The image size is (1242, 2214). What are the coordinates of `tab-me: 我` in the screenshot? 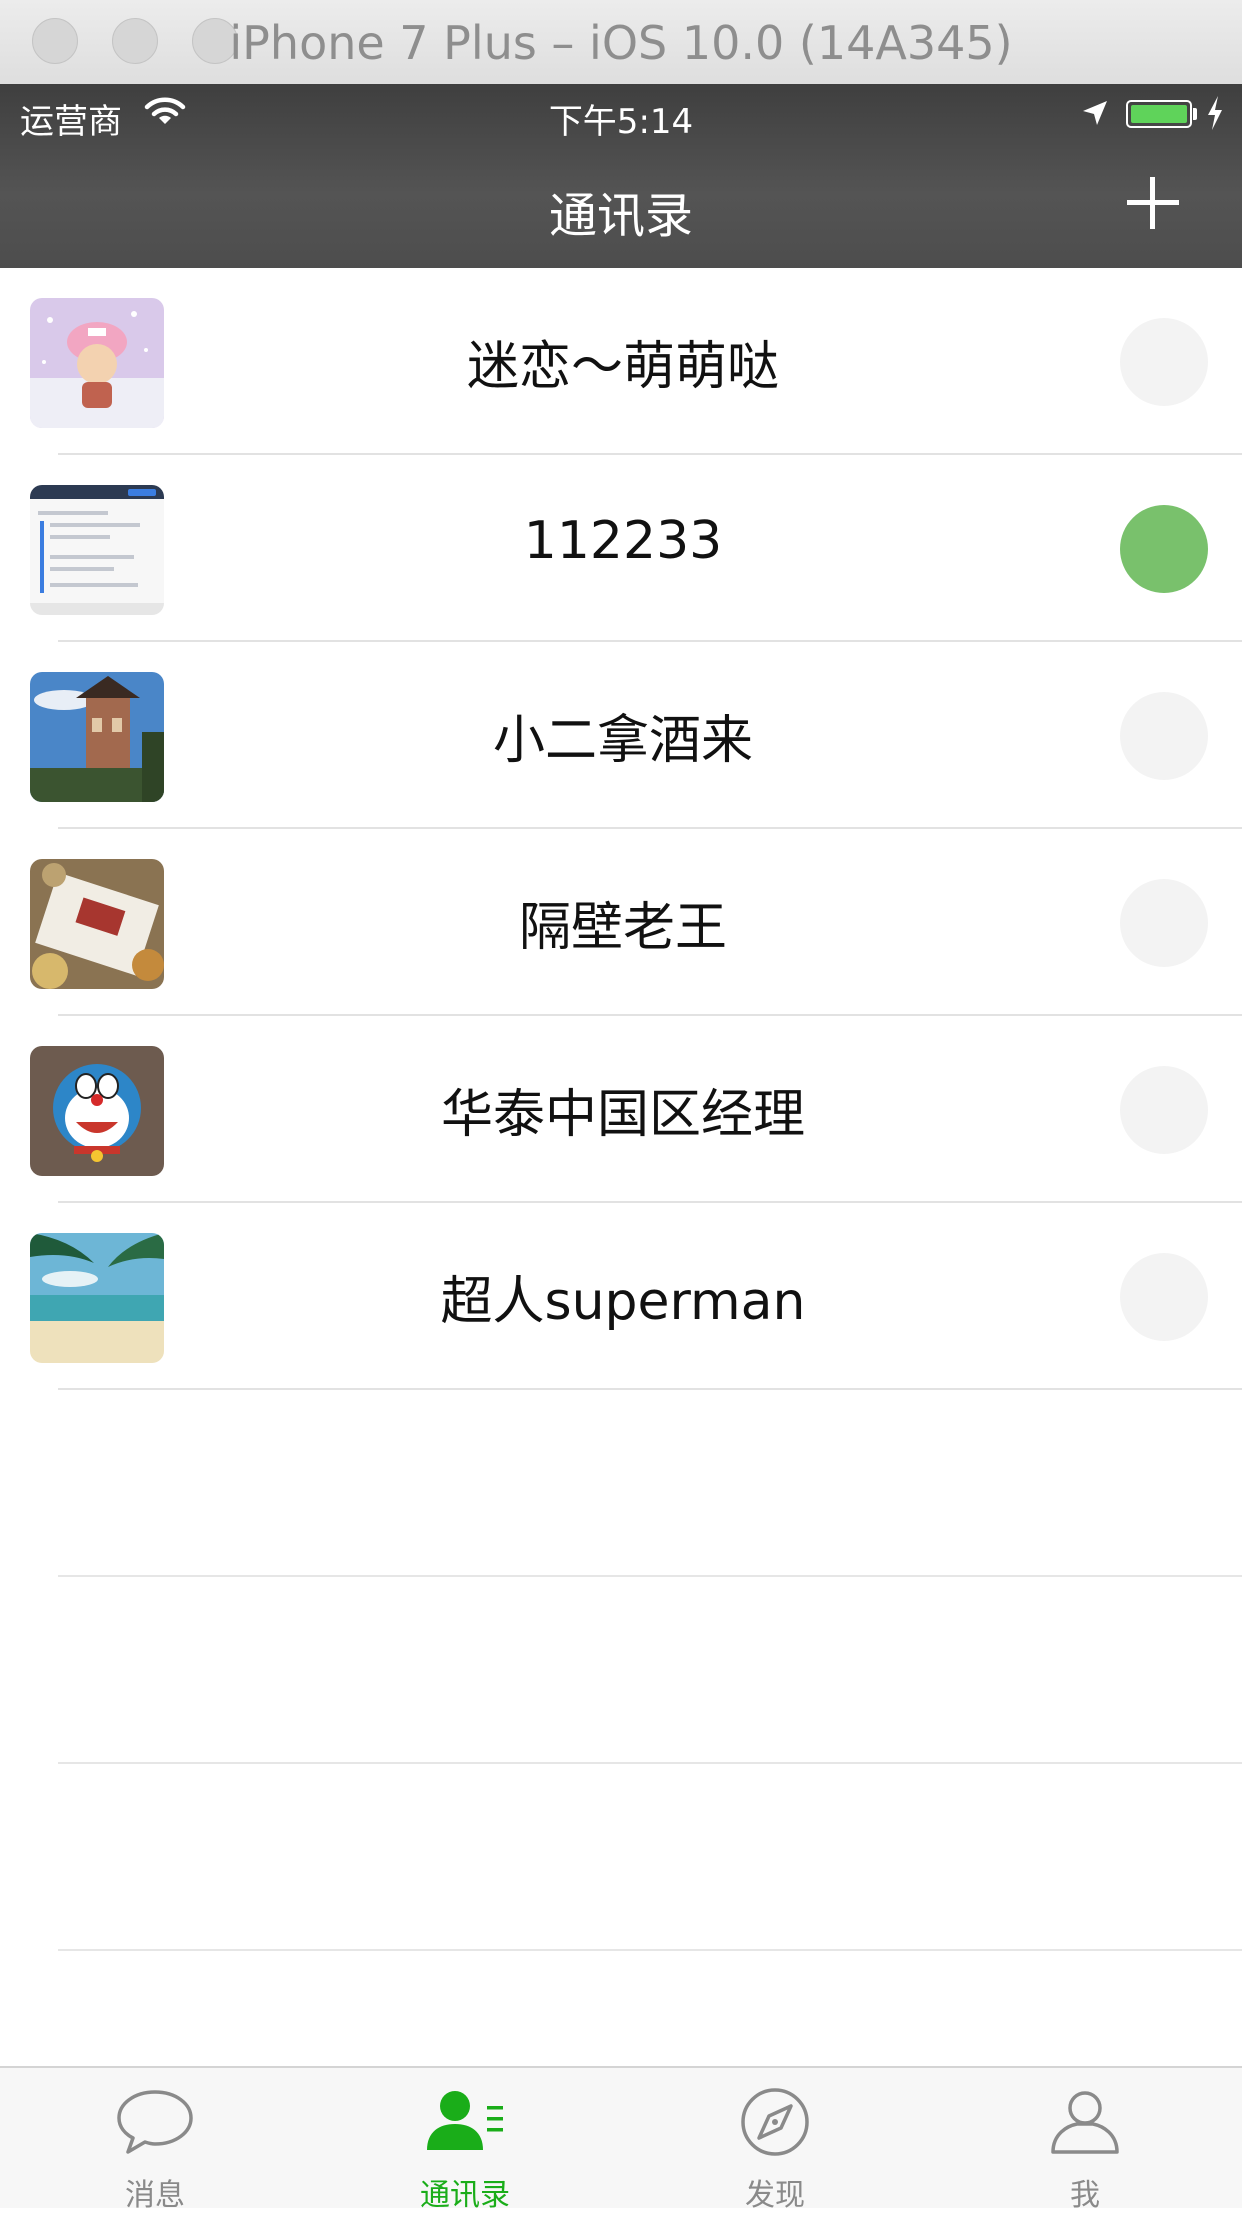 It's located at (1085, 2140).